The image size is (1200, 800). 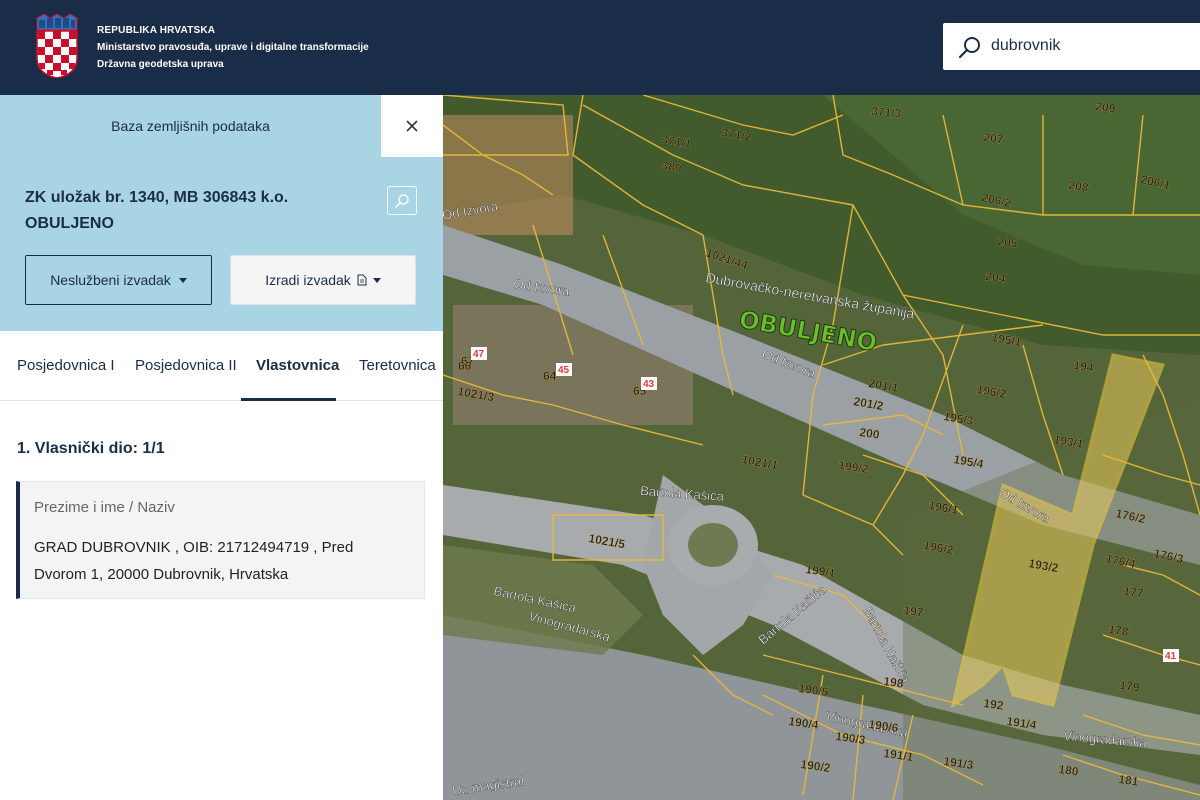 I want to click on svg-text: 43, so click(x=649, y=384).